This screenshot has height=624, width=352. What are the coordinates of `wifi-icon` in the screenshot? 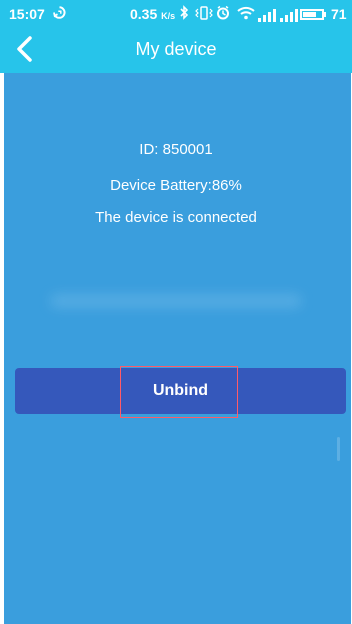 It's located at (246, 14).